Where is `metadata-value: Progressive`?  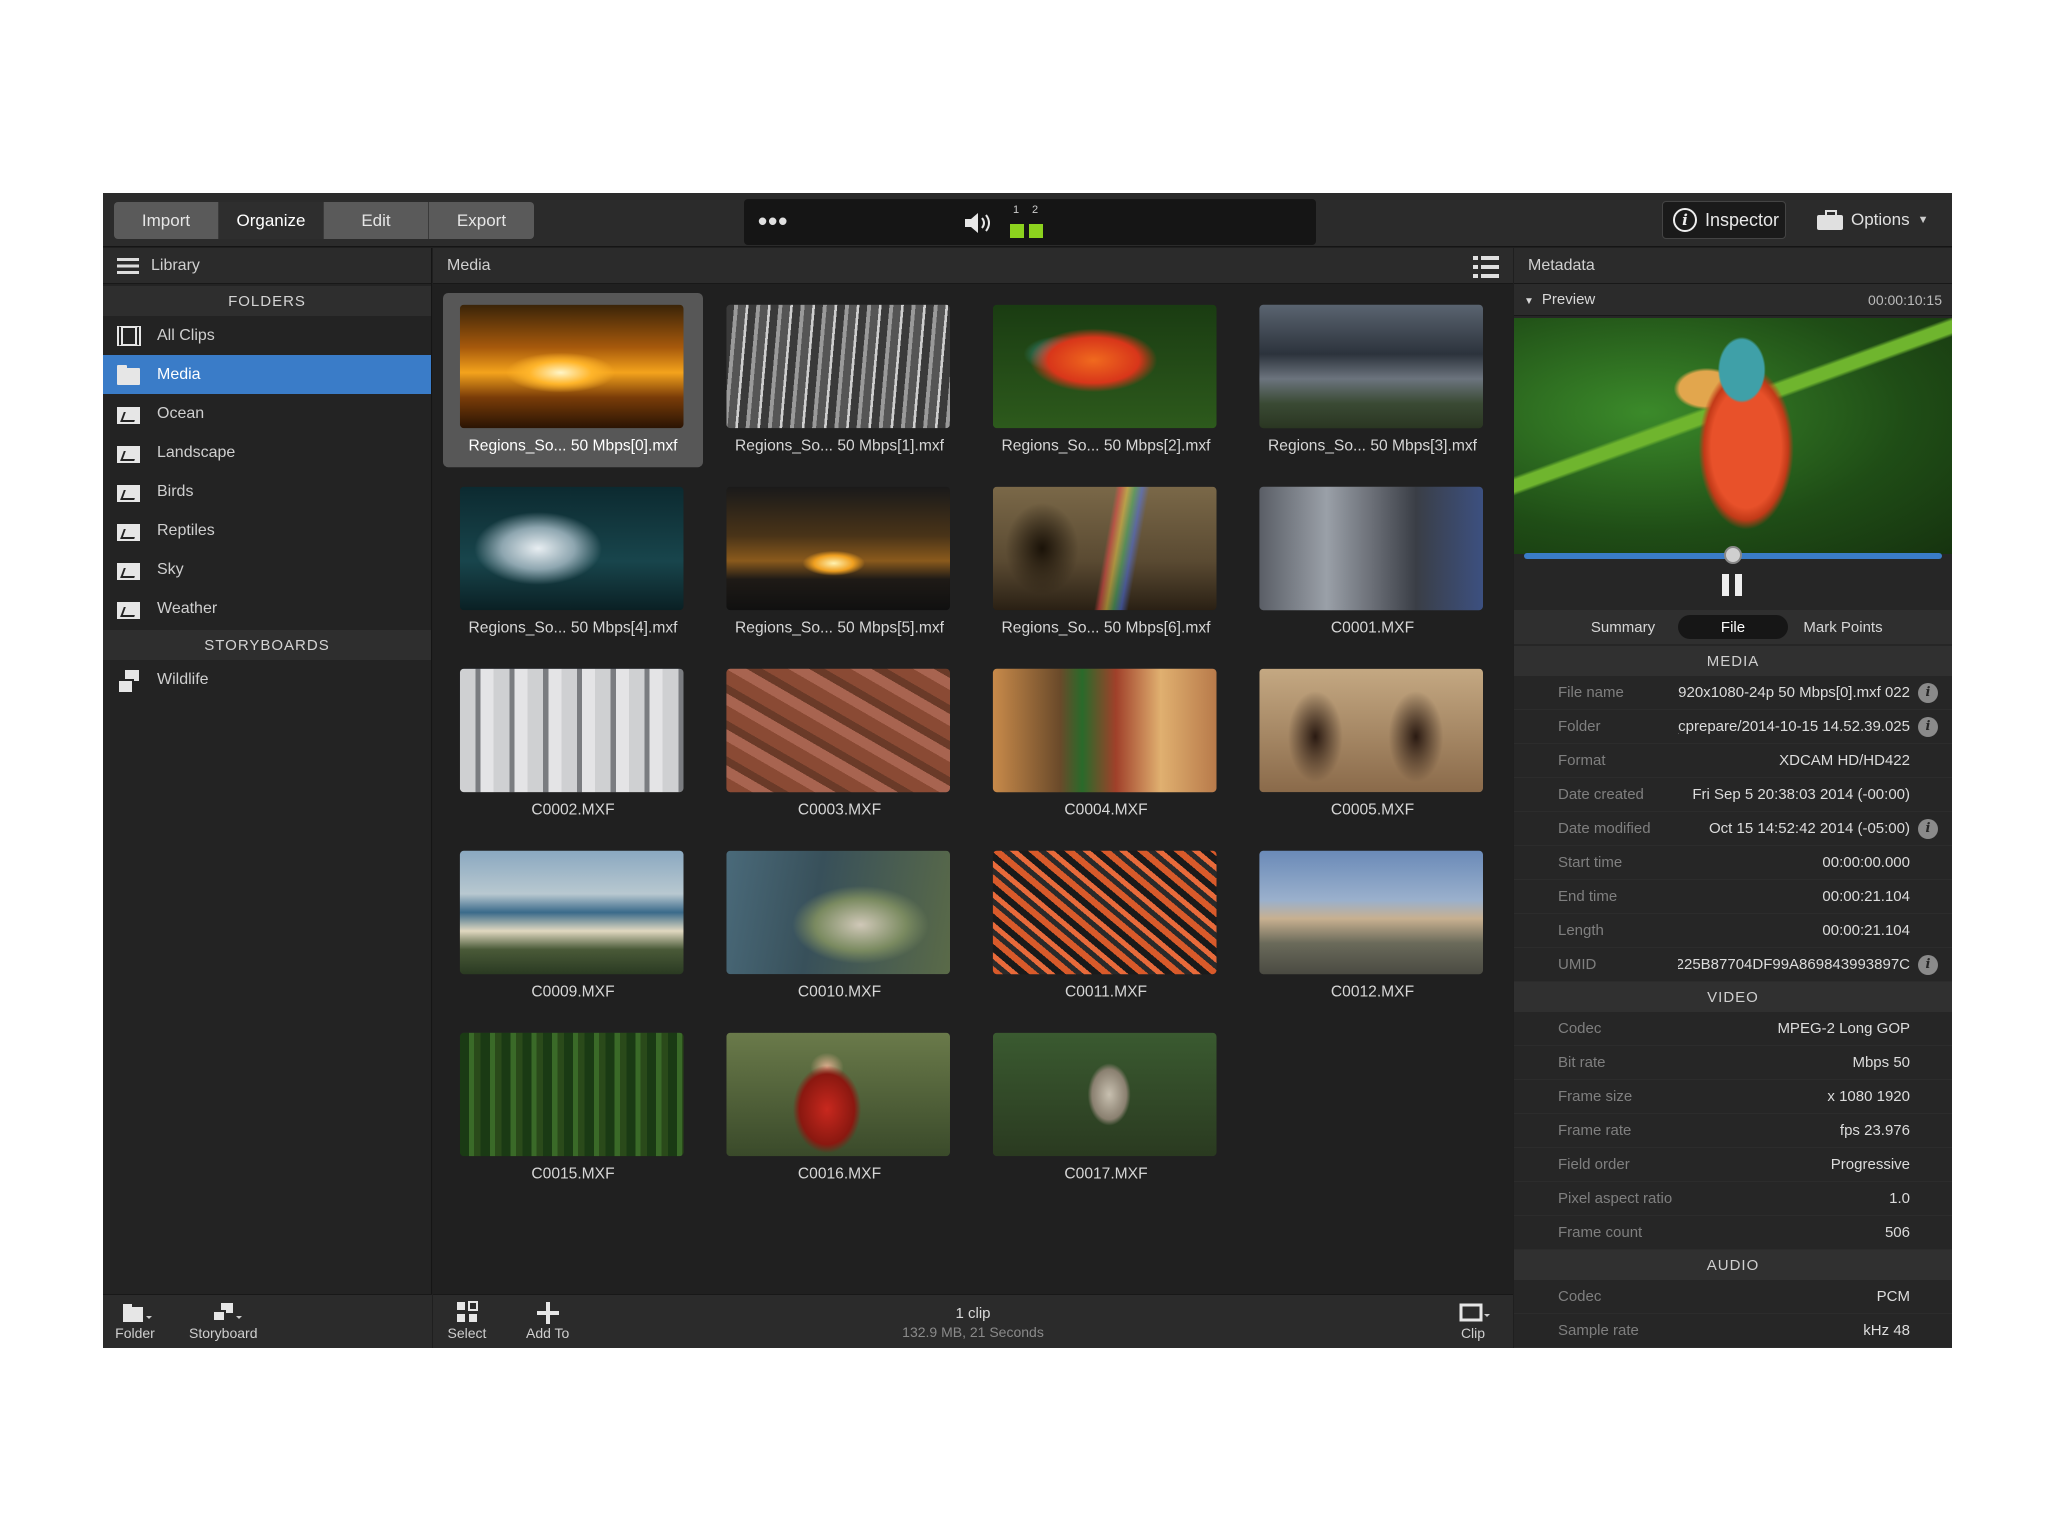
metadata-value: Progressive is located at coordinates (1870, 1164).